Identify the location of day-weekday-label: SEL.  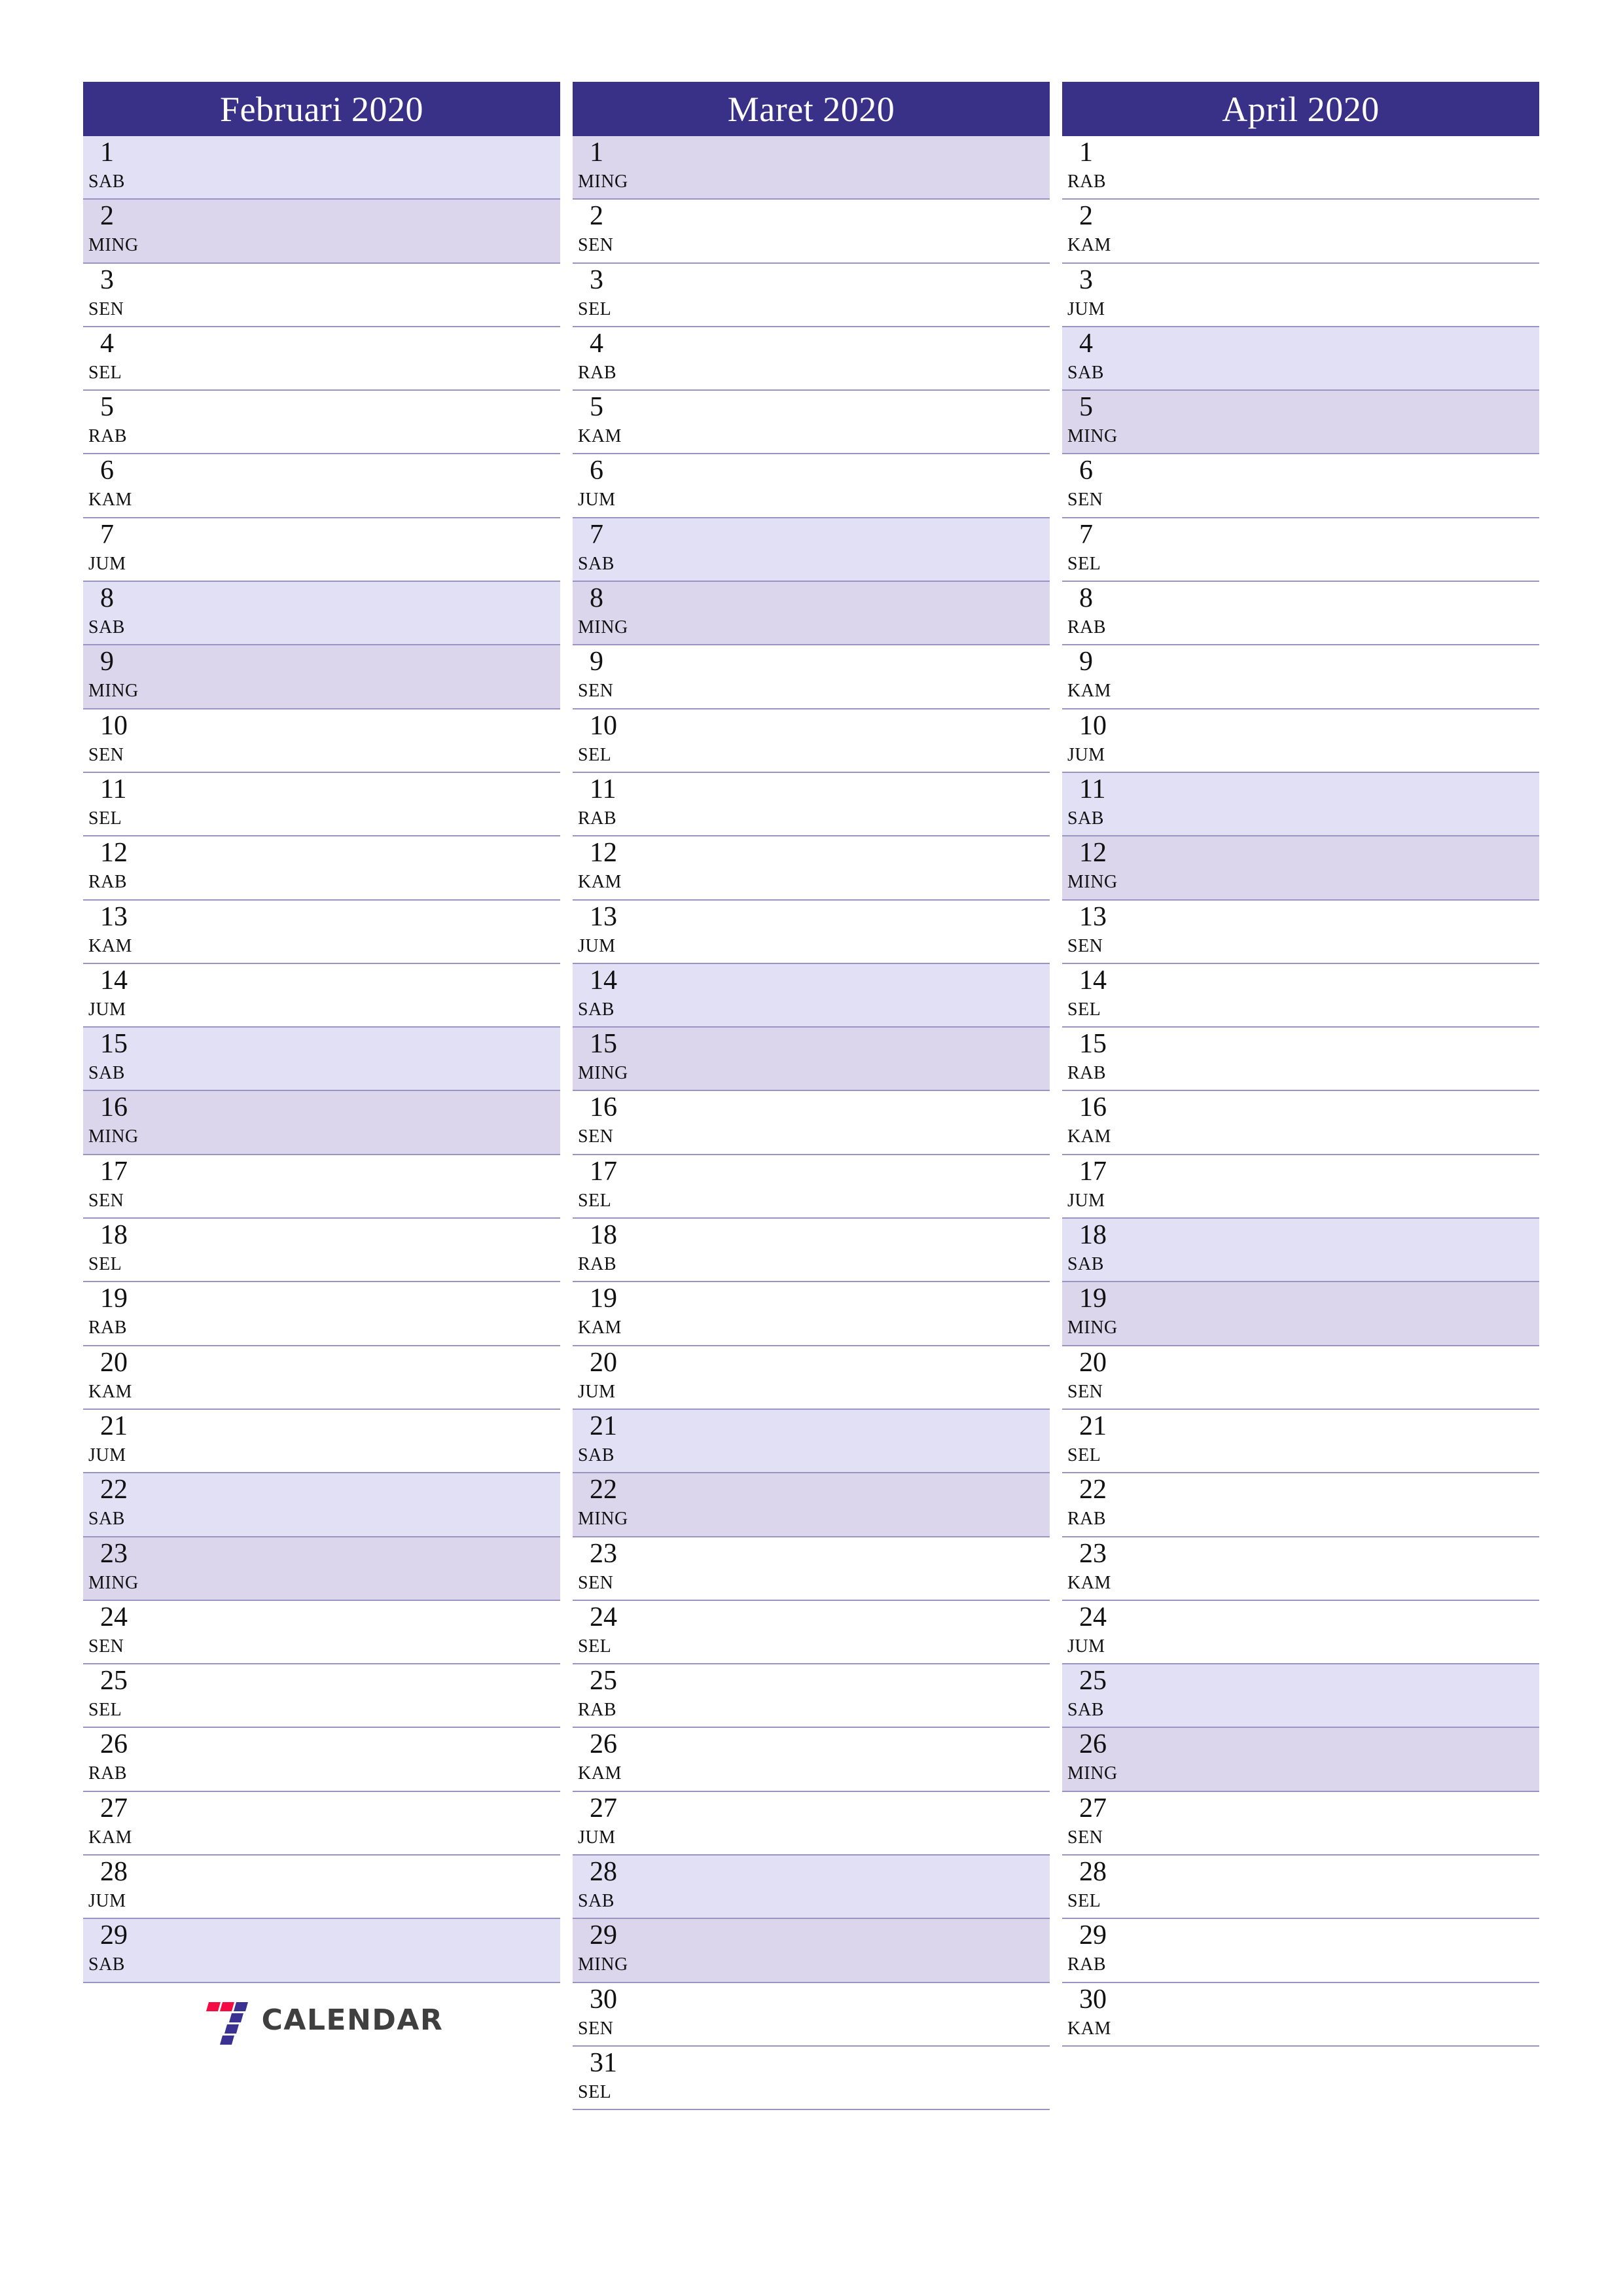
(1084, 1009).